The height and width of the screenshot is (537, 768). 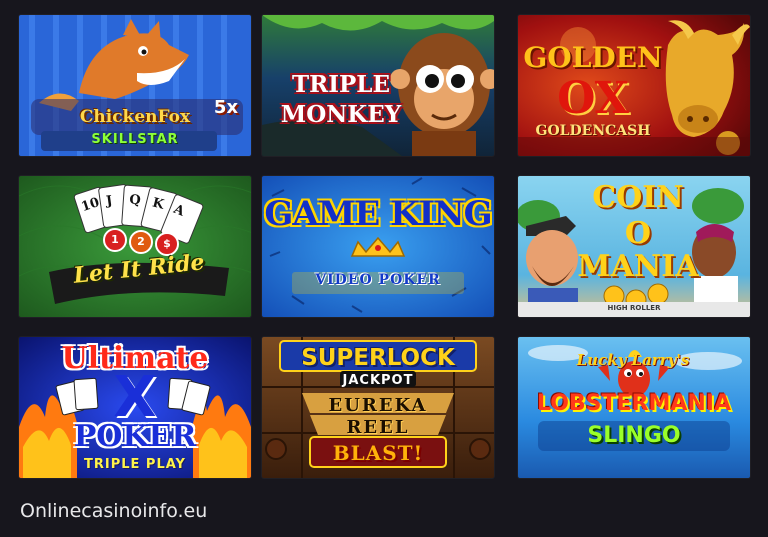 What do you see at coordinates (135, 464) in the screenshot?
I see `game-subtitle: TRIPLE PLAY` at bounding box center [135, 464].